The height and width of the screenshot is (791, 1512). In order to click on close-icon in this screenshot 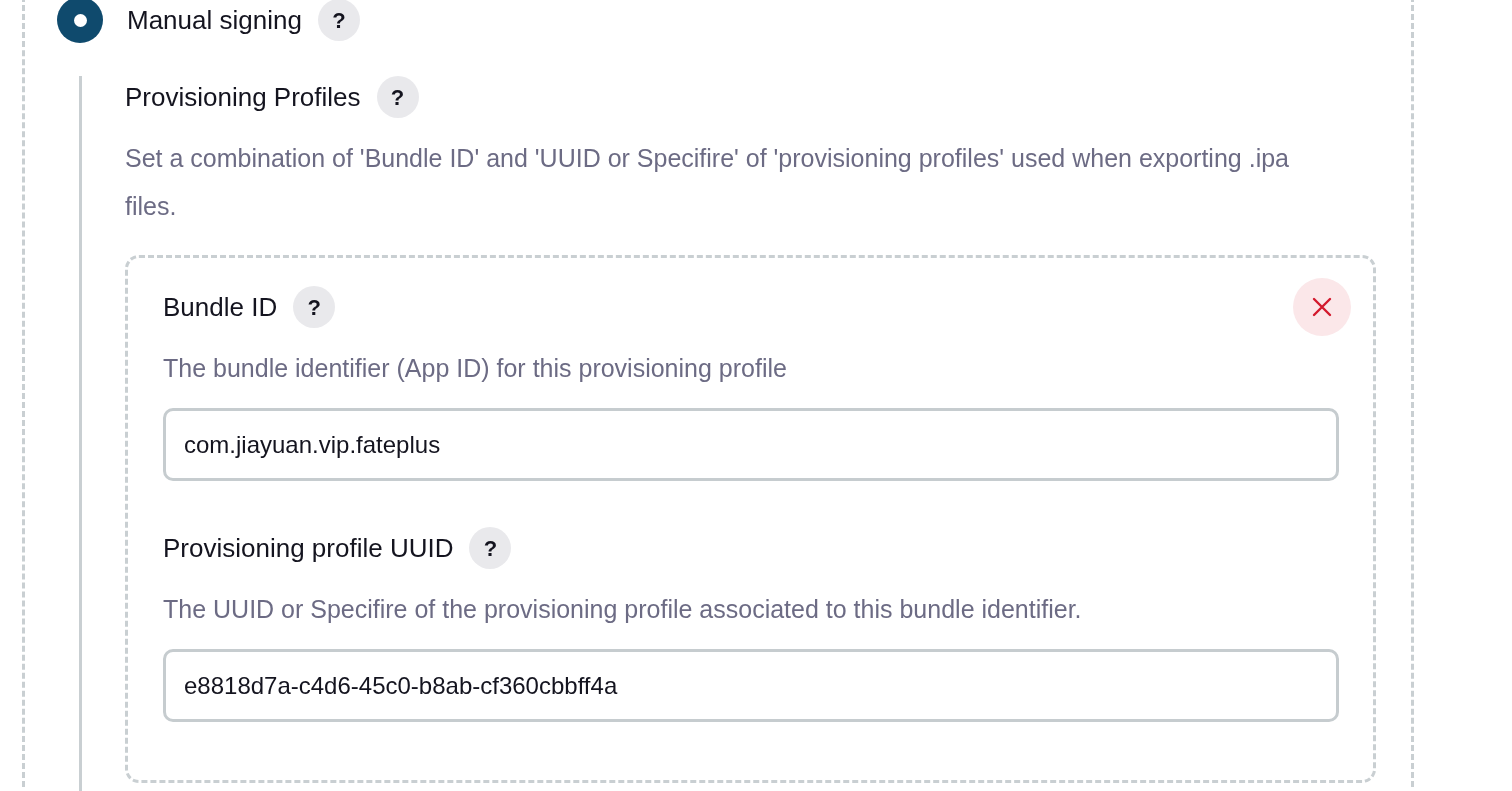, I will do `click(1322, 307)`.